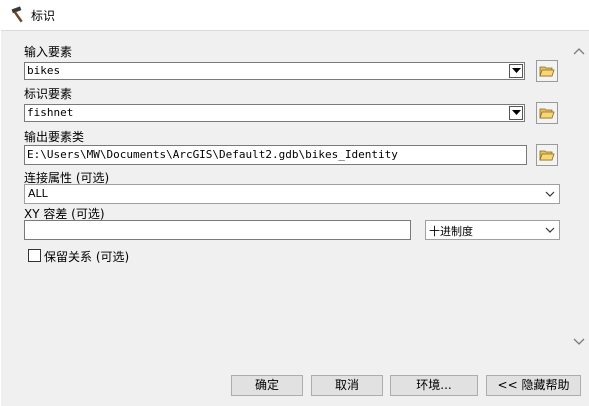 The height and width of the screenshot is (406, 589). I want to click on input-features-value: bikes, so click(44, 70).